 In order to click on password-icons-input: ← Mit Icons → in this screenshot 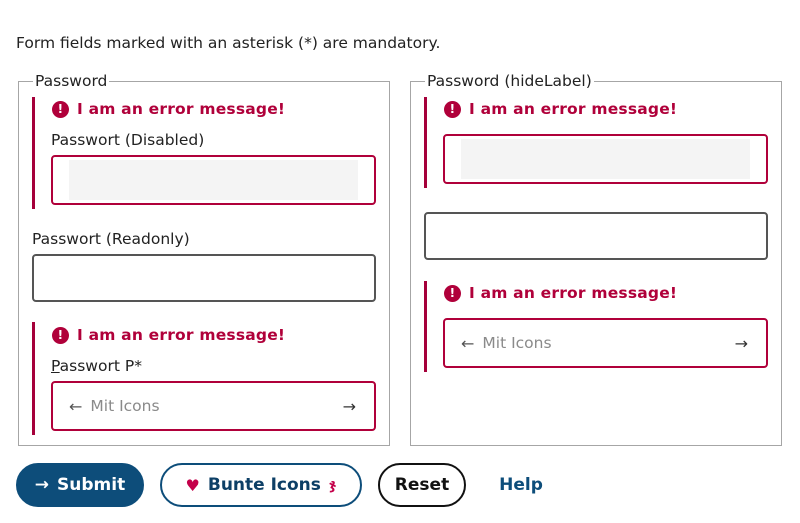, I will do `click(213, 406)`.